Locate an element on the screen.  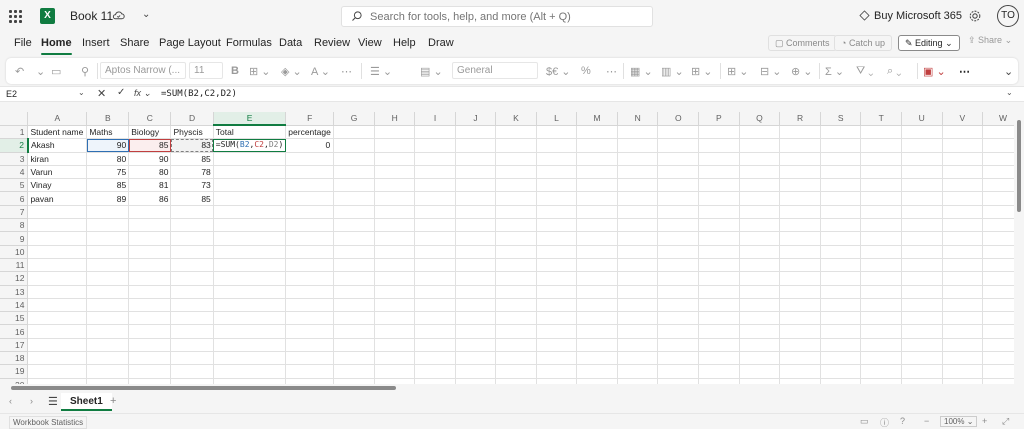
column-header: J is located at coordinates (476, 119).